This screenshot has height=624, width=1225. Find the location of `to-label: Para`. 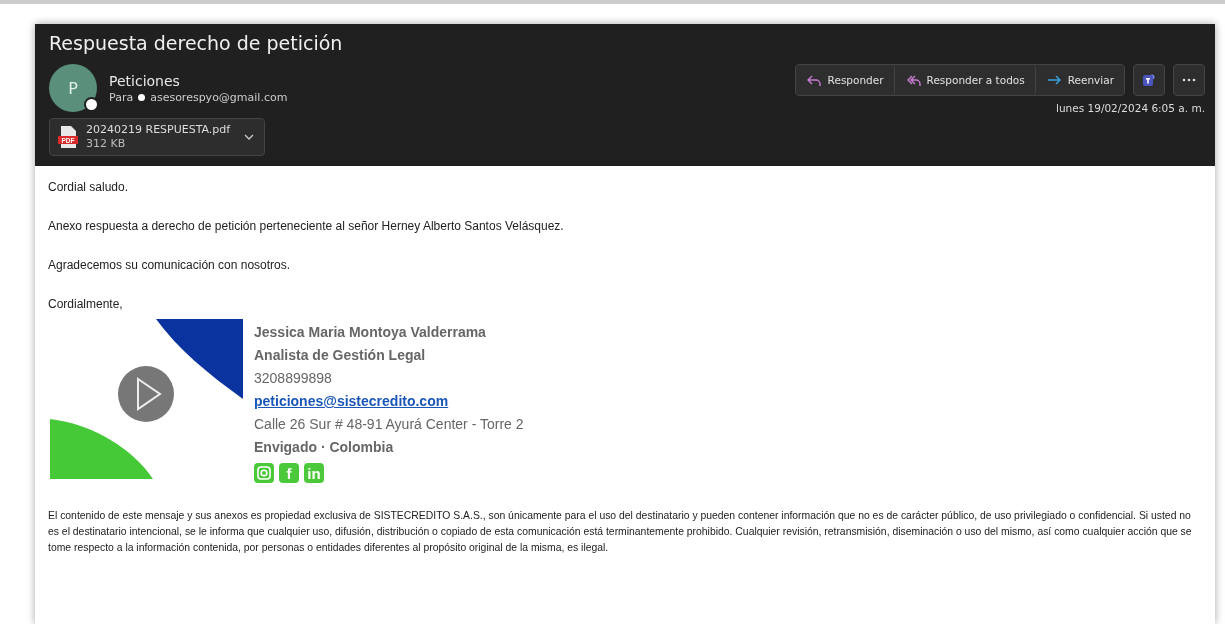

to-label: Para is located at coordinates (121, 97).